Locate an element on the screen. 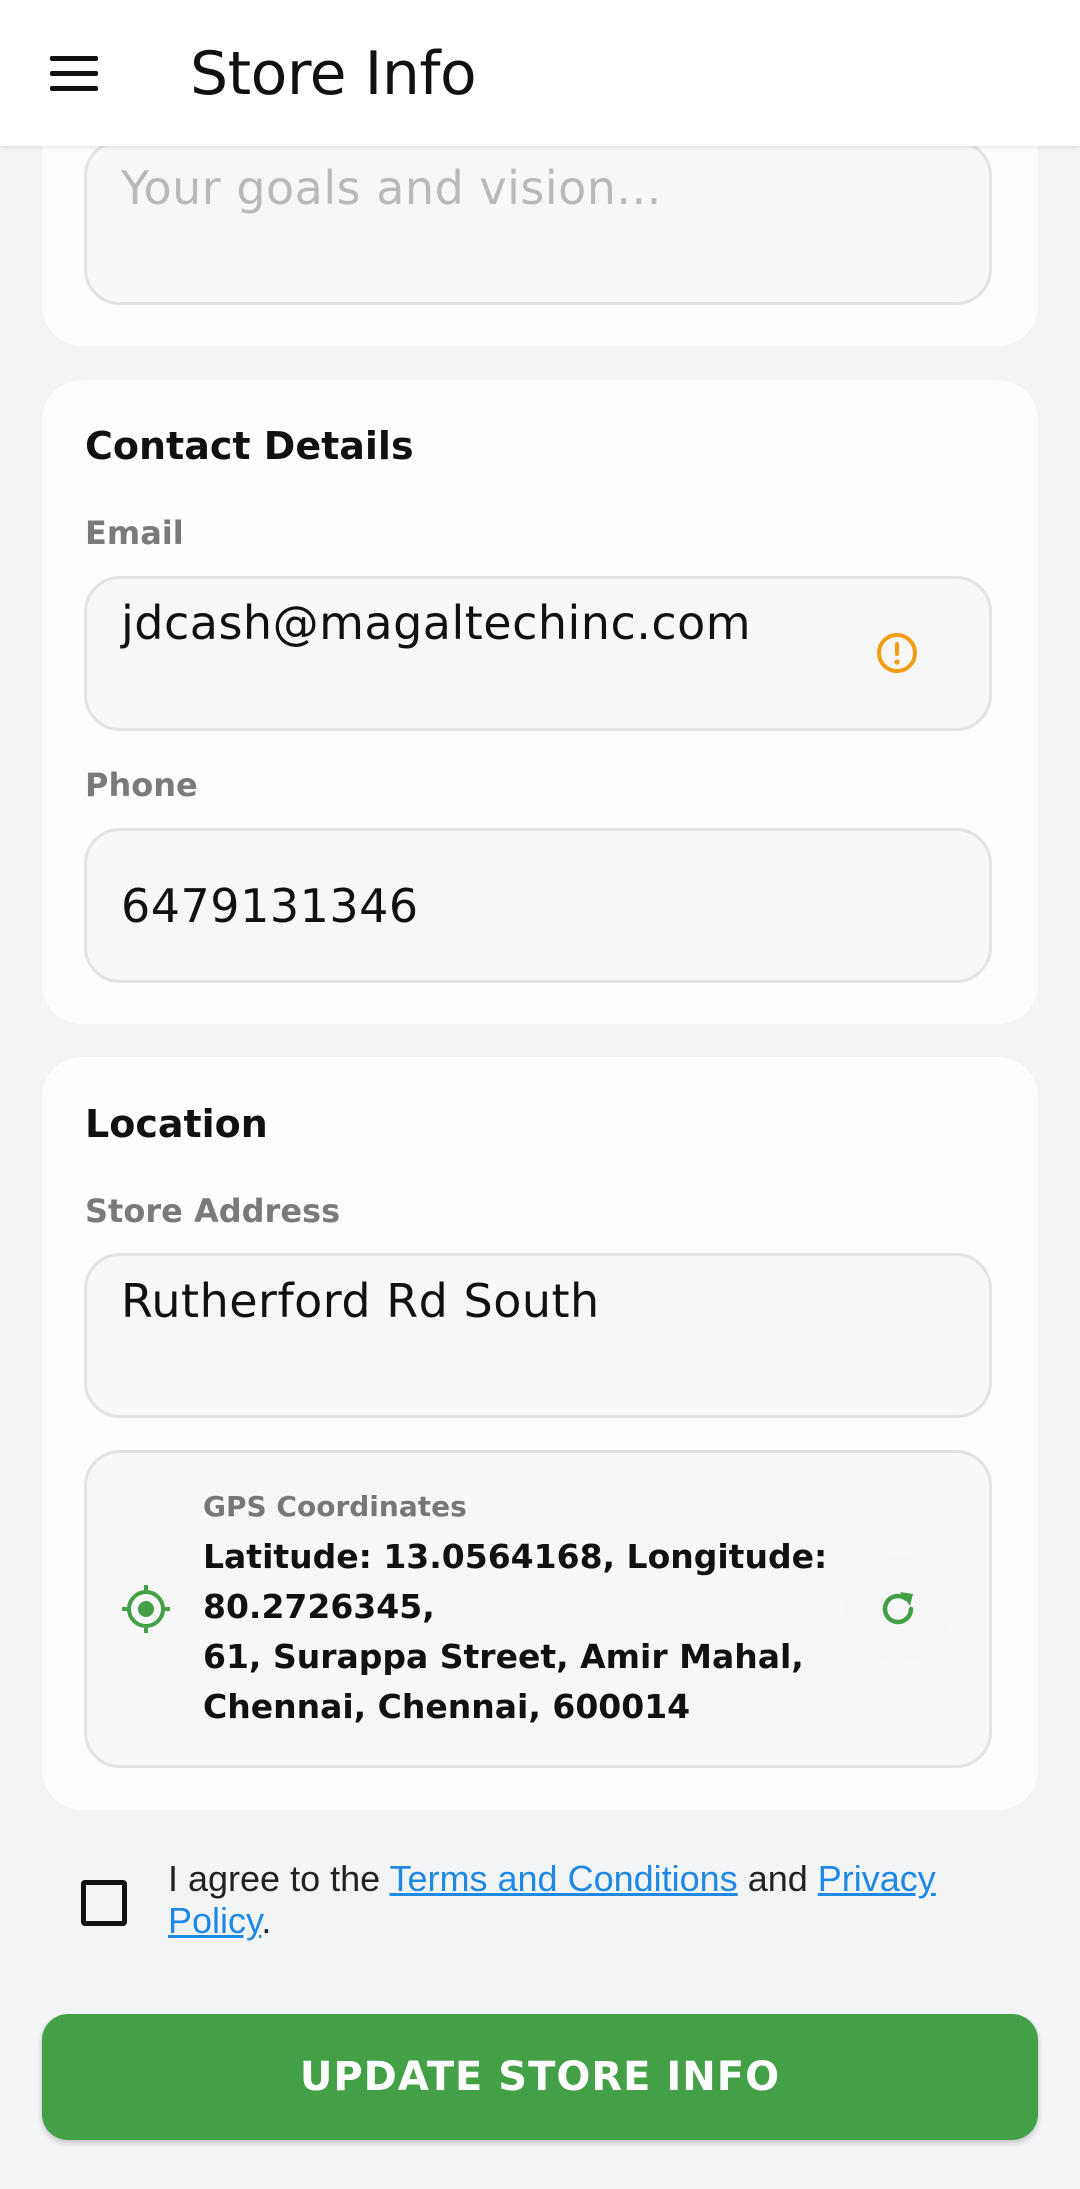 This screenshot has height=2189, width=1080. email-value: jdcash@magaltechinc.com is located at coordinates (436, 623).